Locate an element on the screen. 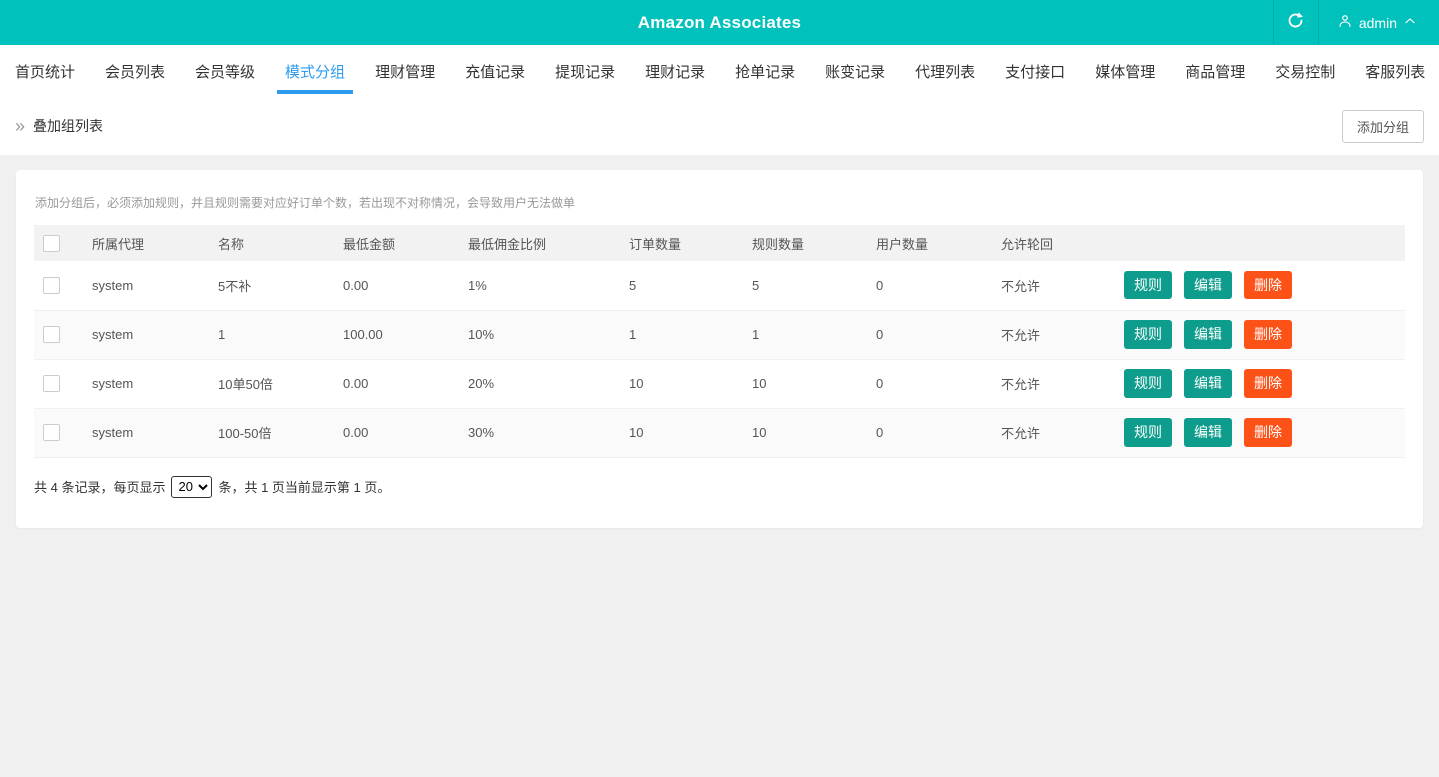 This screenshot has height=777, width=1439. nav-tab-4: 理财管理 is located at coordinates (405, 71).